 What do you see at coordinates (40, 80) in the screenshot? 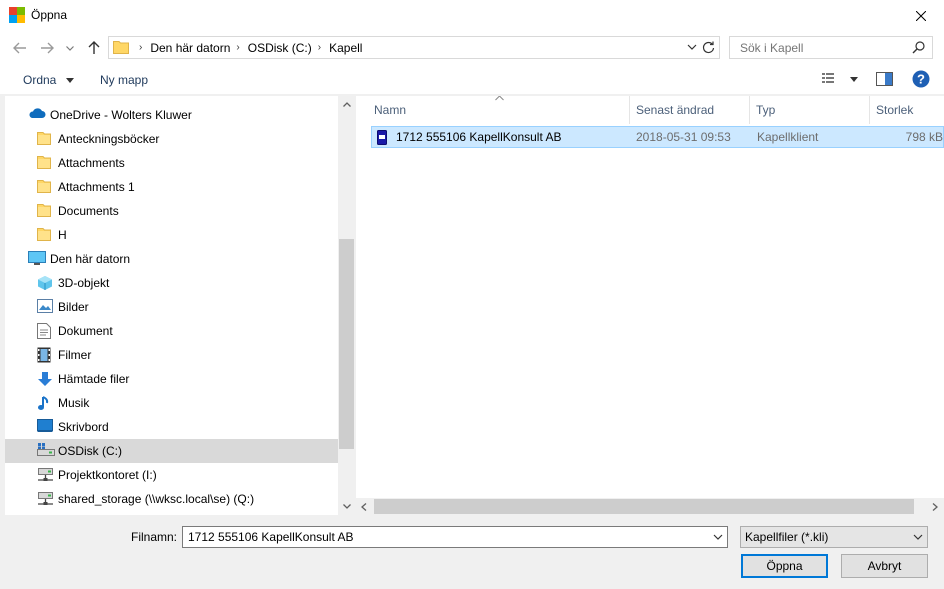
I see `organize-label: Ordna` at bounding box center [40, 80].